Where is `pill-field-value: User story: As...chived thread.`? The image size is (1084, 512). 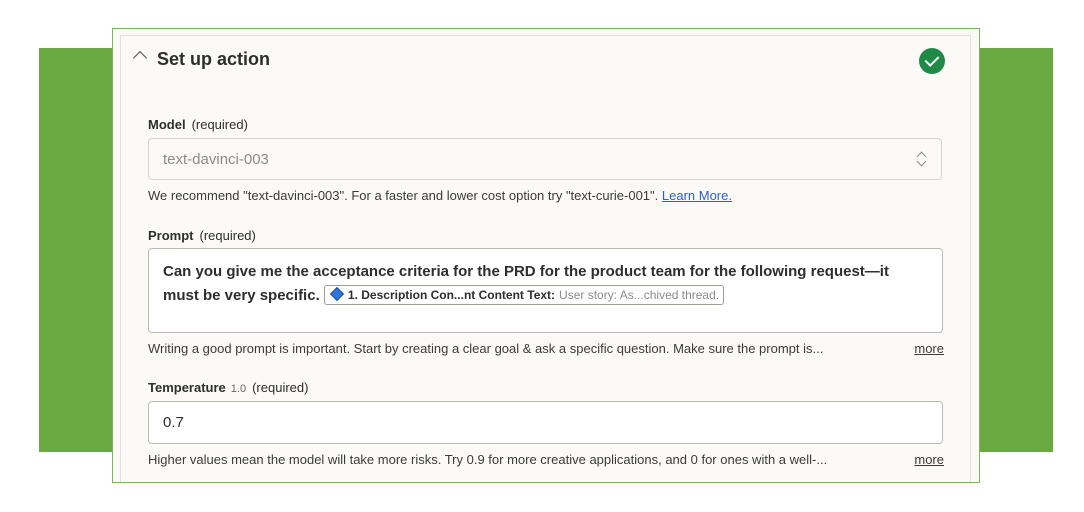 pill-field-value: User story: As...chived thread. is located at coordinates (639, 295).